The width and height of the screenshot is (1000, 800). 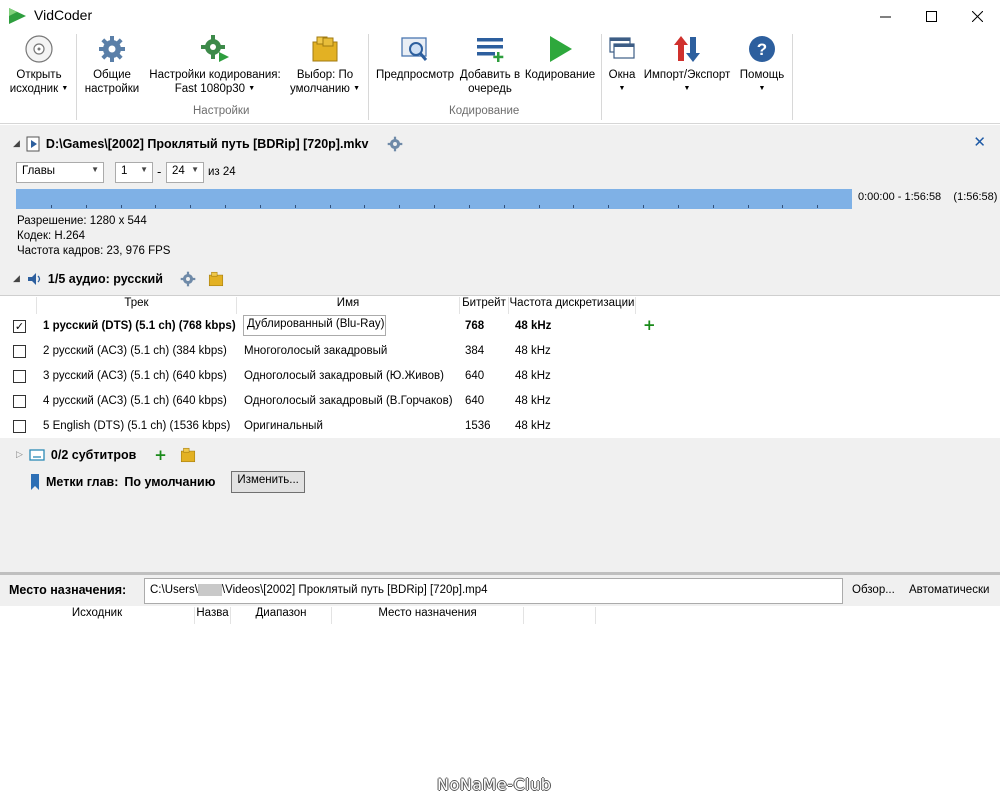 What do you see at coordinates (649, 325) in the screenshot?
I see `add-audio-track-icon: +` at bounding box center [649, 325].